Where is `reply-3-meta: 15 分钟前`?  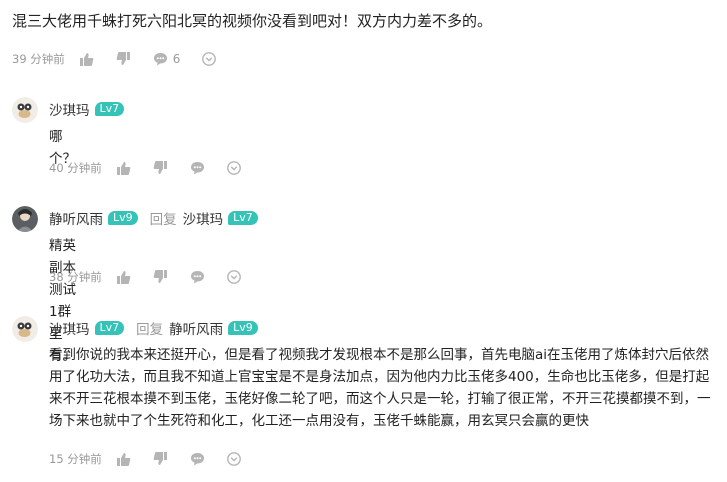 reply-3-meta: 15 分钟前 is located at coordinates (156, 459).